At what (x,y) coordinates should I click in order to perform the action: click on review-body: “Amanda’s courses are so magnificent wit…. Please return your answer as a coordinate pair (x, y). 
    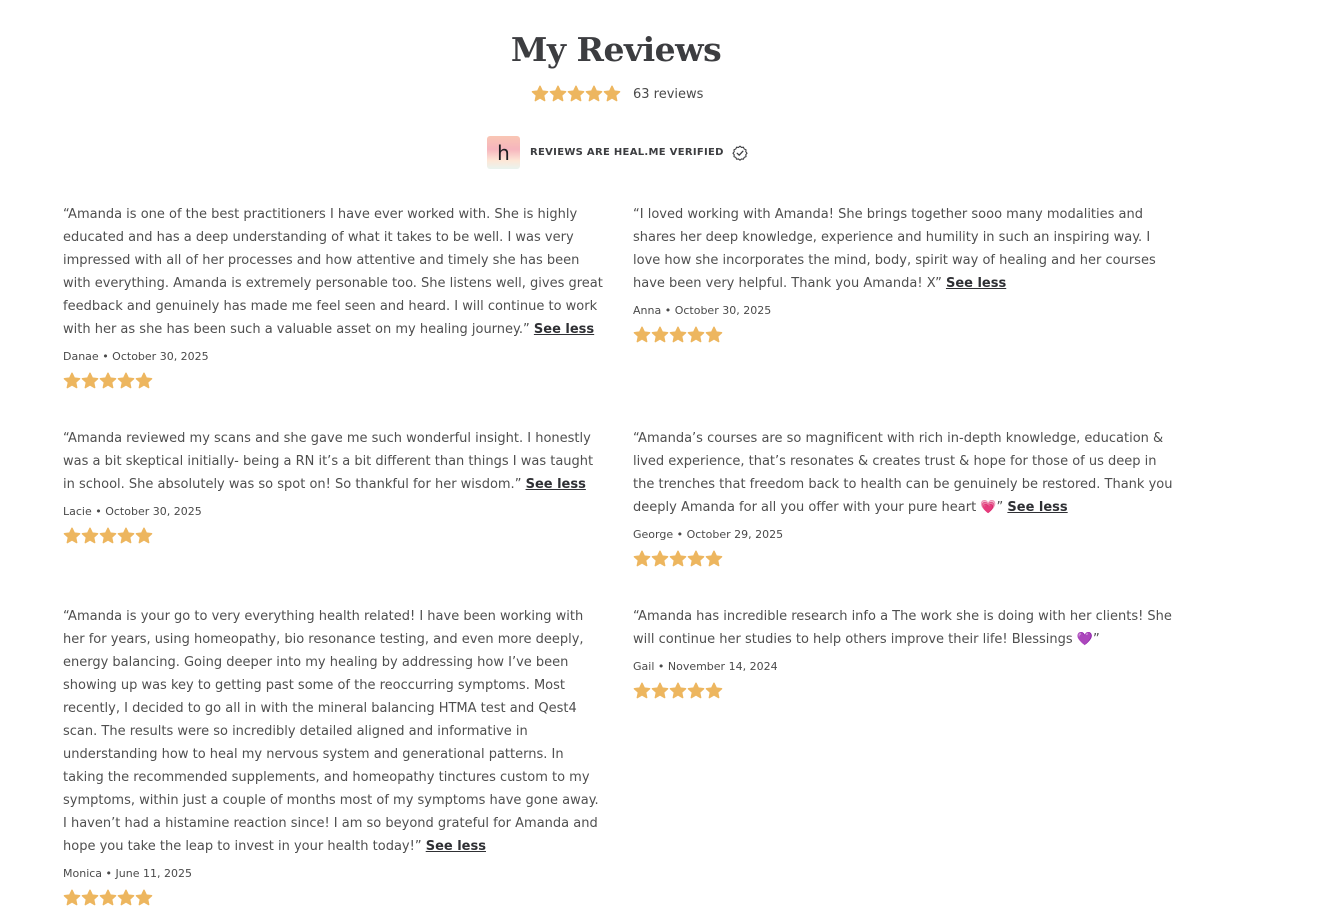
    Looking at the image, I should click on (903, 473).